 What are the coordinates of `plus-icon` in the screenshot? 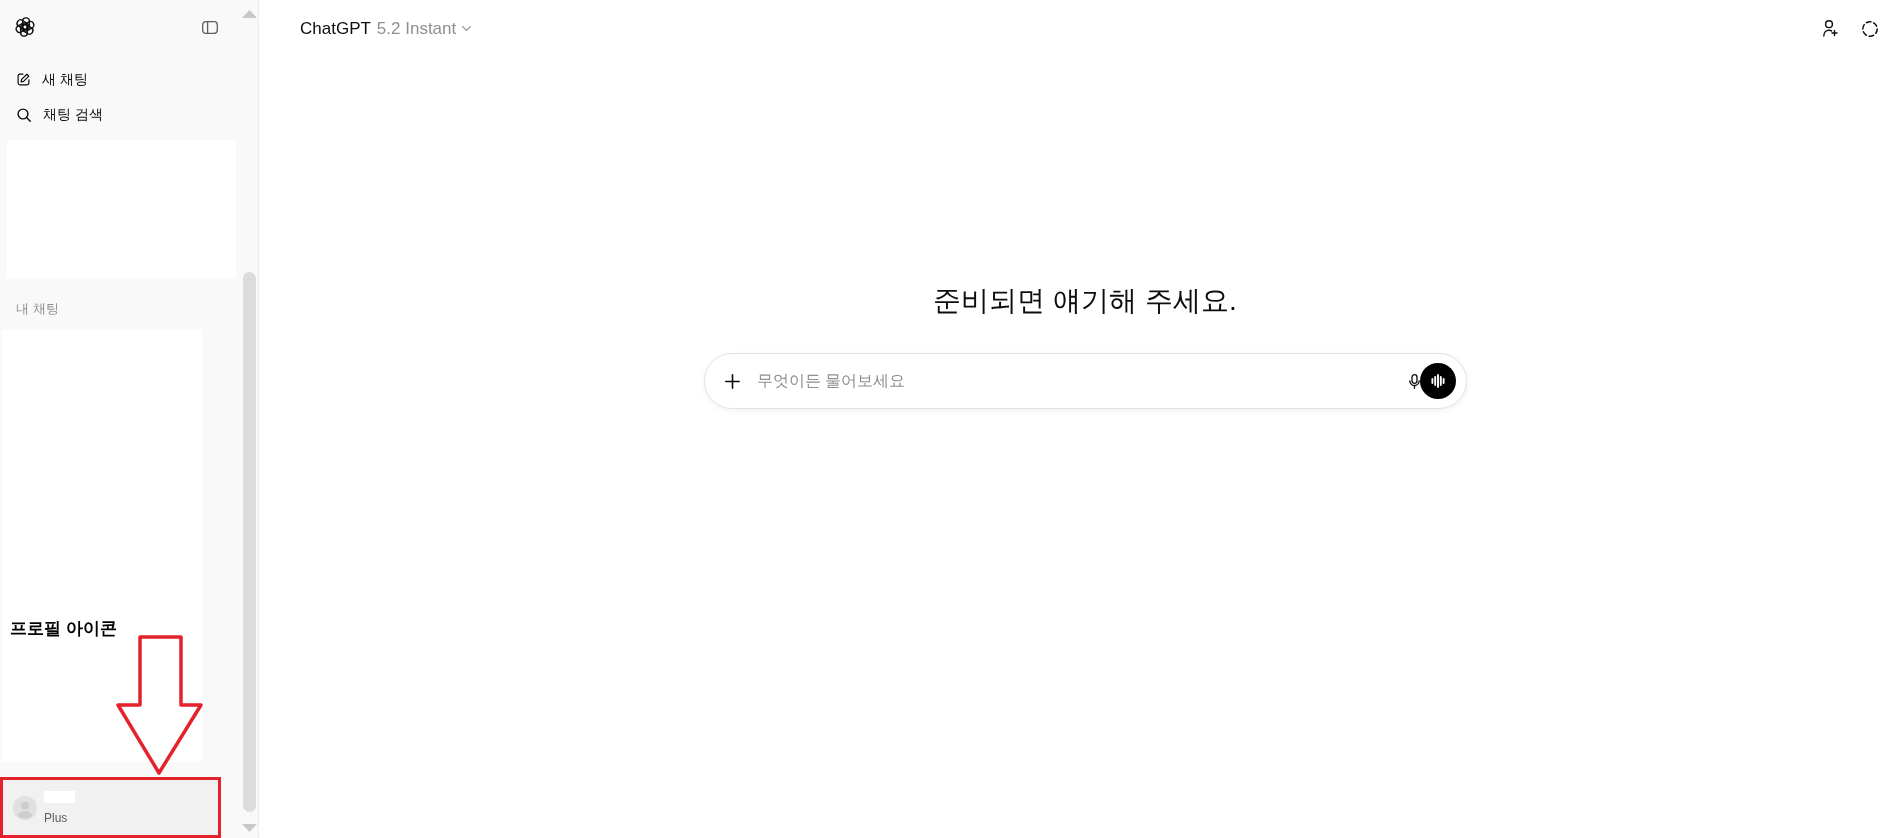 It's located at (732, 381).